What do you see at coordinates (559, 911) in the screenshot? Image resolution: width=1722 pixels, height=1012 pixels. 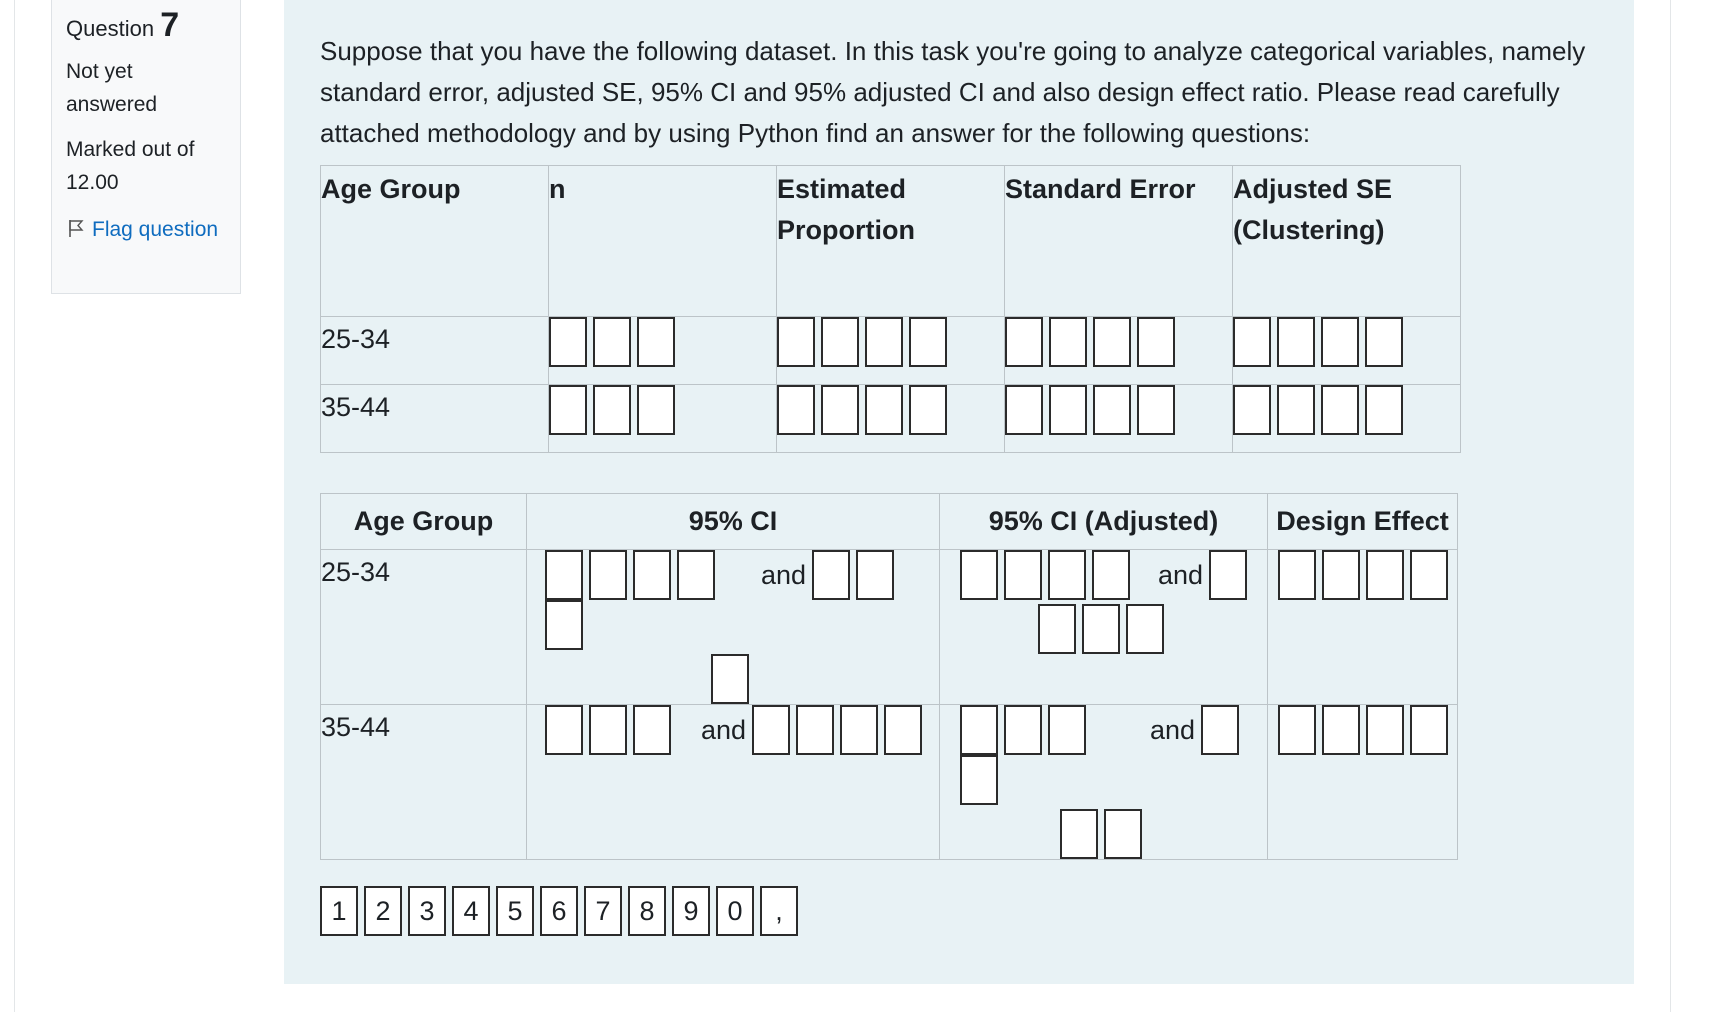 I see `drag-token-6: 6` at bounding box center [559, 911].